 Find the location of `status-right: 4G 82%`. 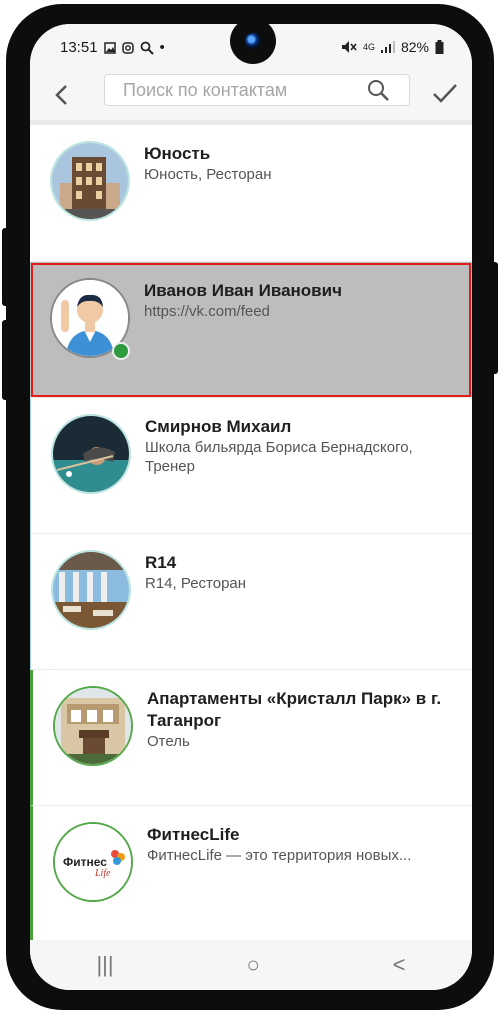

status-right: 4G 82% is located at coordinates (392, 47).